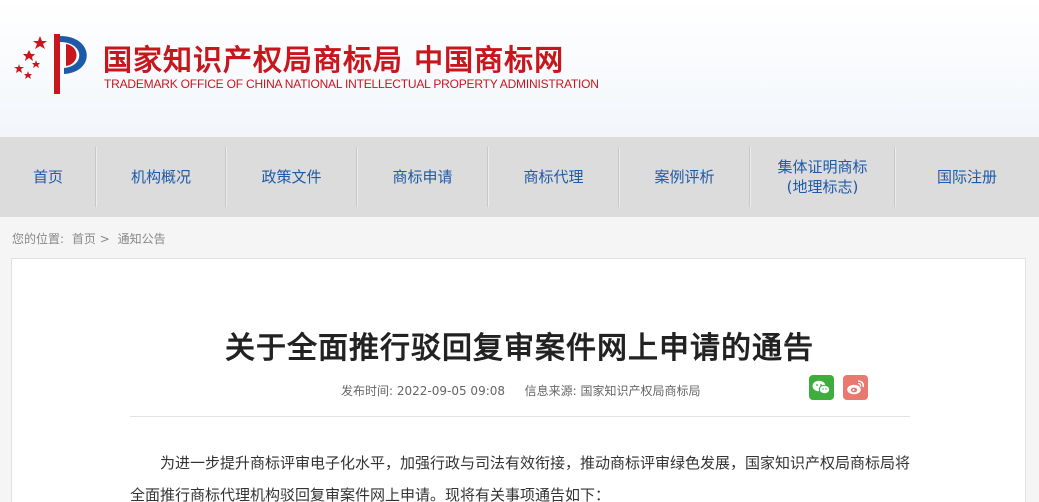 This screenshot has height=502, width=1039. I want to click on cnipa-logo-icon, so click(56, 63).